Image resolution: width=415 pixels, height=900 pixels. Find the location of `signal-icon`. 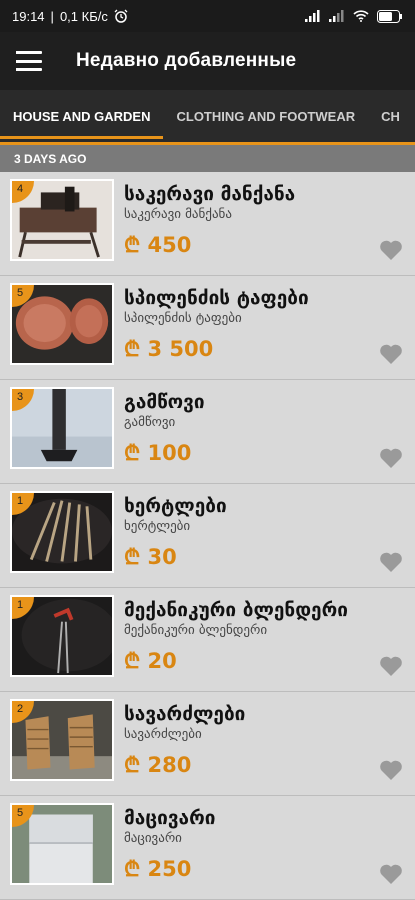

signal-icon is located at coordinates (313, 16).